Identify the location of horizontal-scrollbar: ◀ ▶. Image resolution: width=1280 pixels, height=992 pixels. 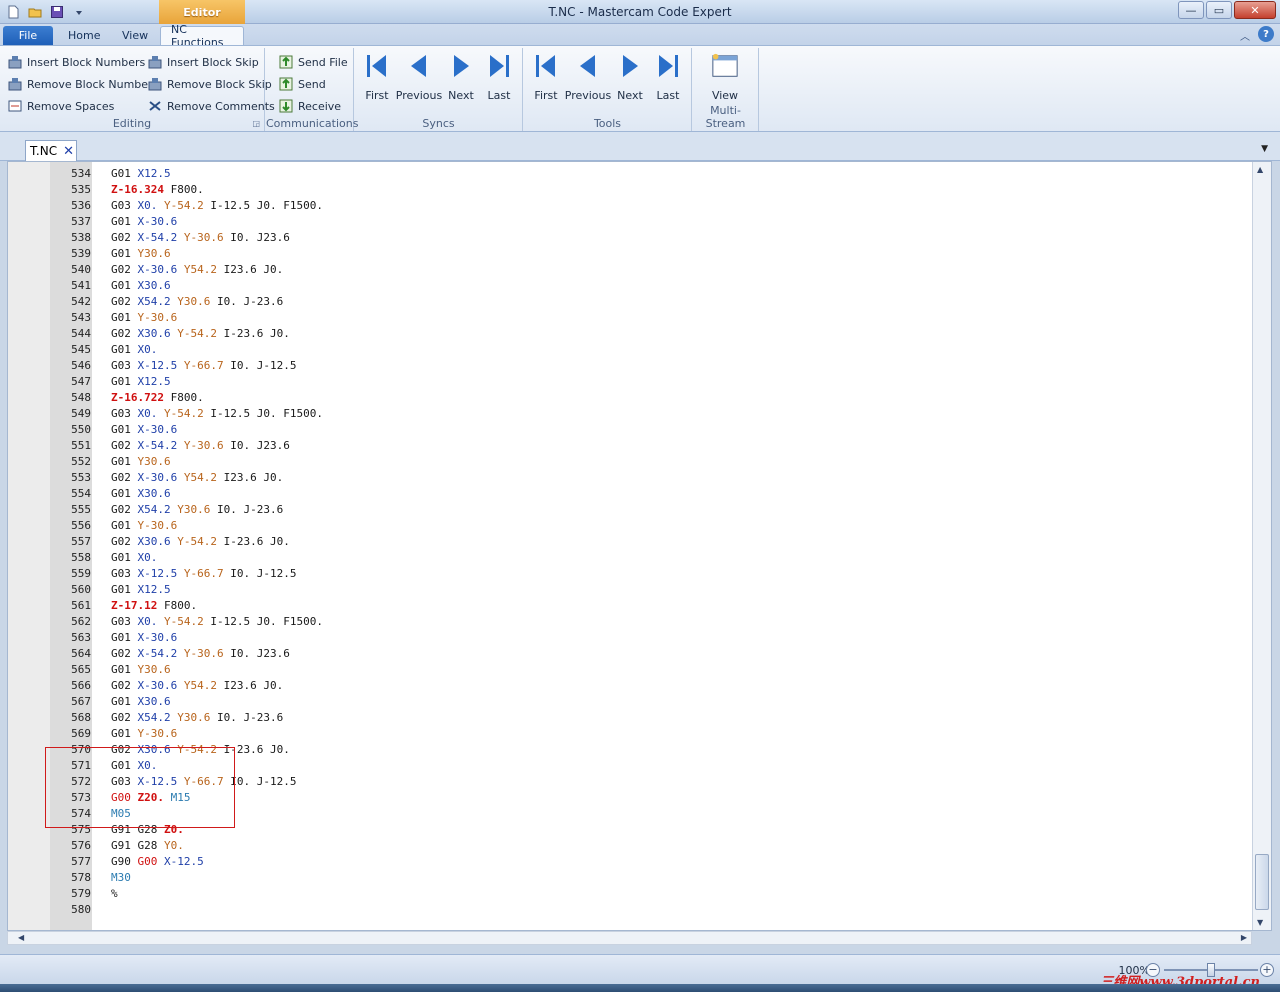
(629, 938).